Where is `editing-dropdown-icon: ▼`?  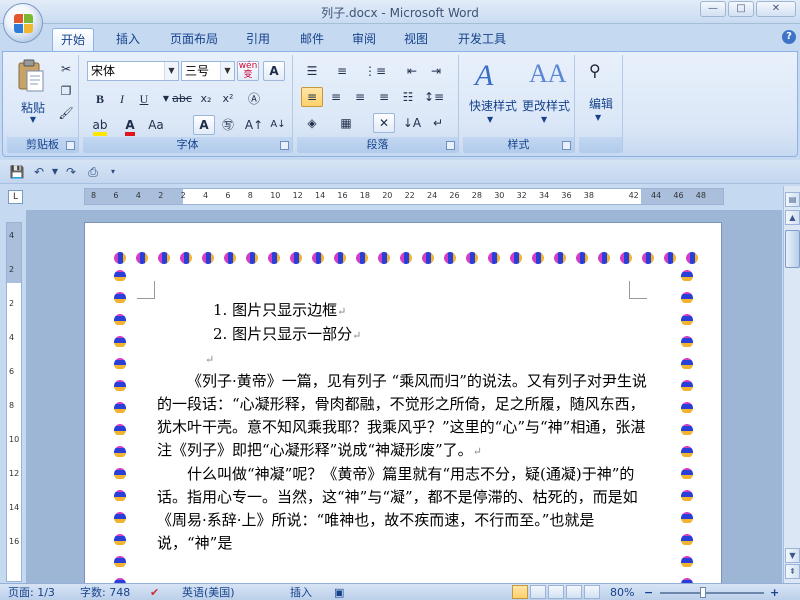 editing-dropdown-icon: ▼ is located at coordinates (598, 117).